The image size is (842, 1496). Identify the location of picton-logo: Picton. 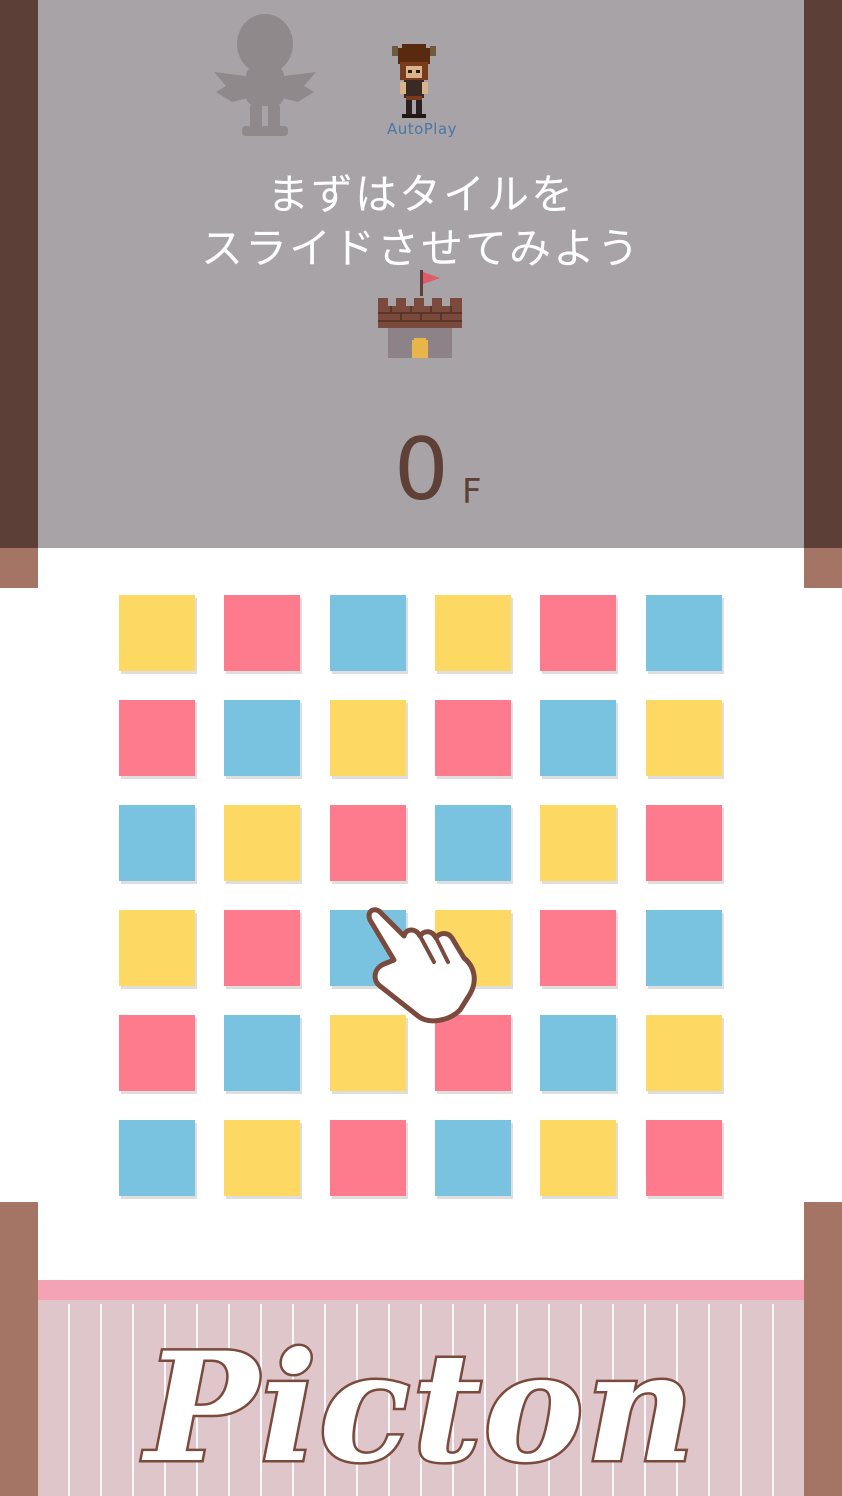
(418, 1407).